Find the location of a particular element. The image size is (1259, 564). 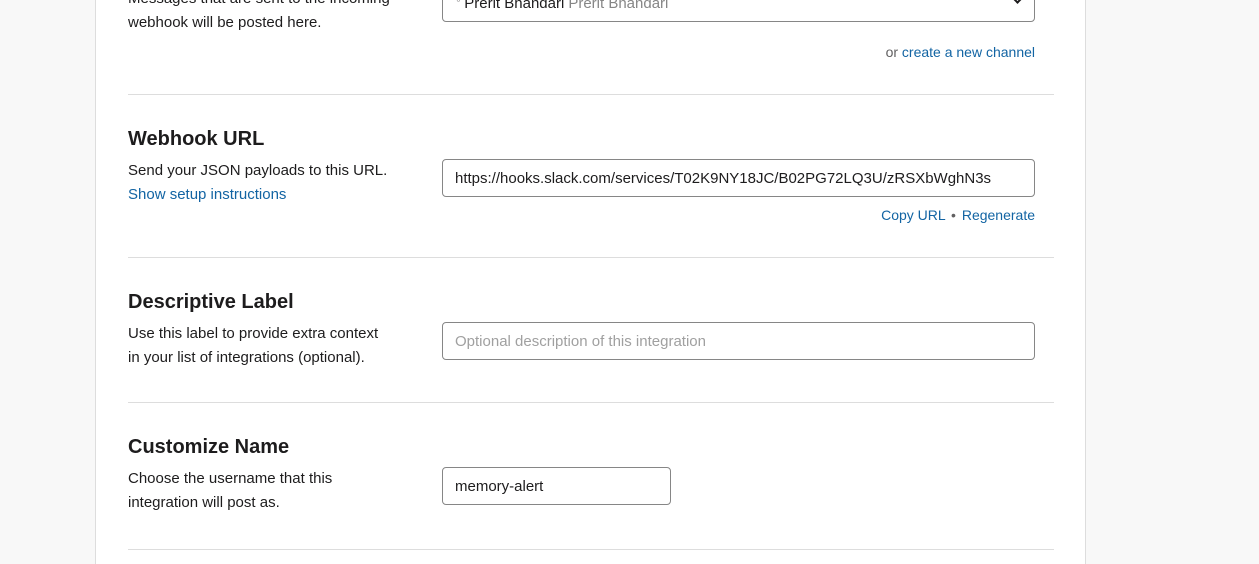

show-setup-instructions-link: Show setup instructions is located at coordinates (273, 195).